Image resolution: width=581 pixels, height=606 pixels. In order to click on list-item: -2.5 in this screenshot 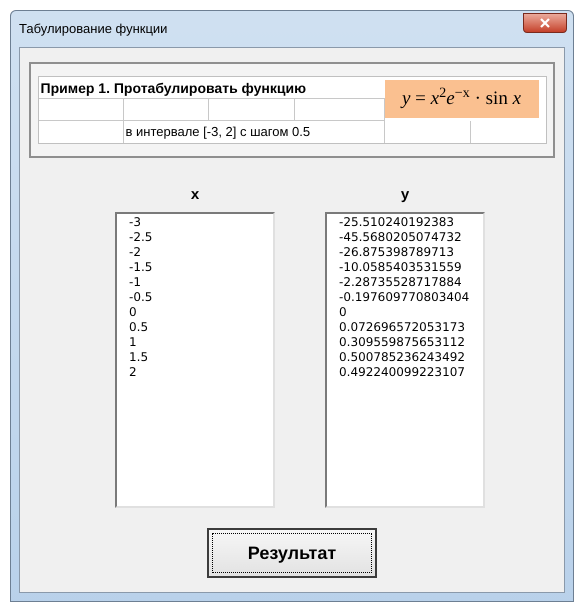, I will do `click(140, 237)`.